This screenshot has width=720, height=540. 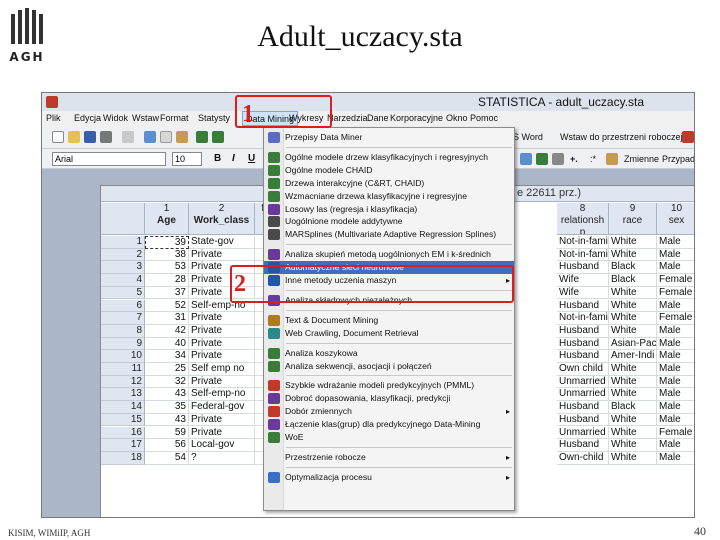 I want to click on table-cell: 32, so click(x=167, y=382).